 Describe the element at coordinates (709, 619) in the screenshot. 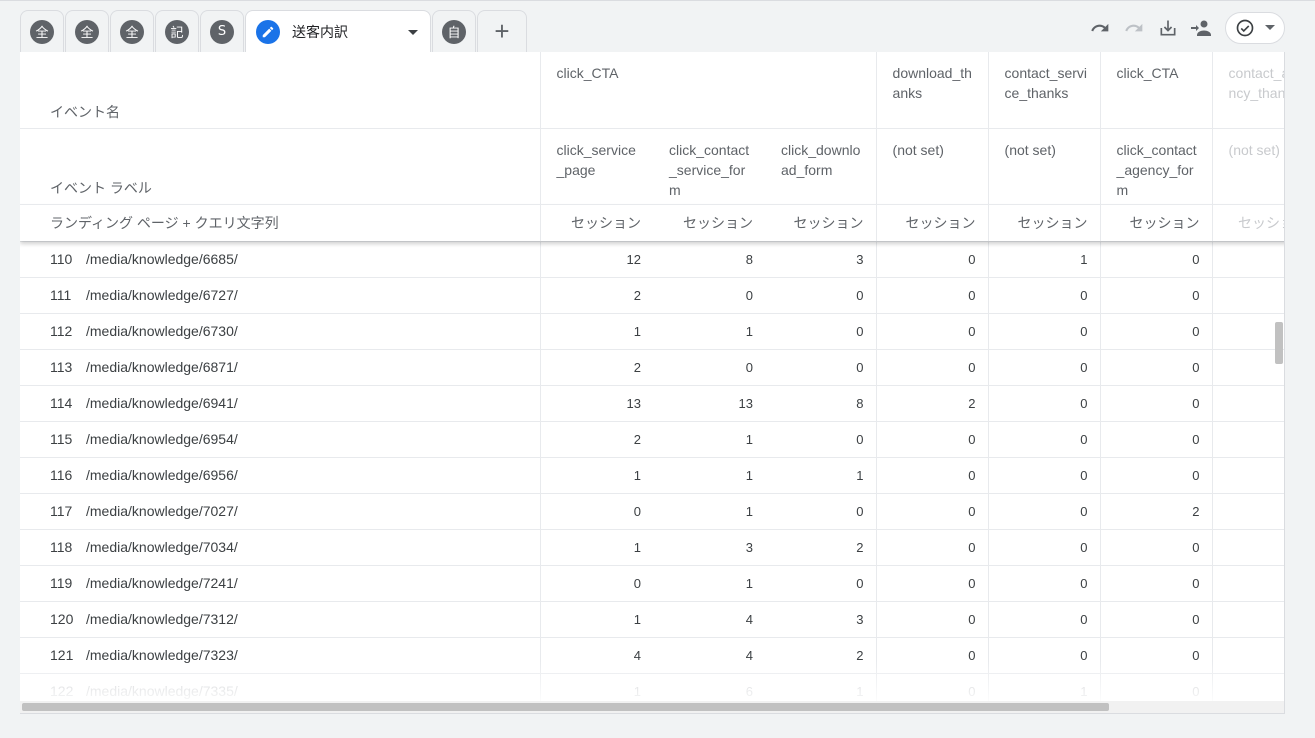

I see `session-count-cell: 4` at that location.